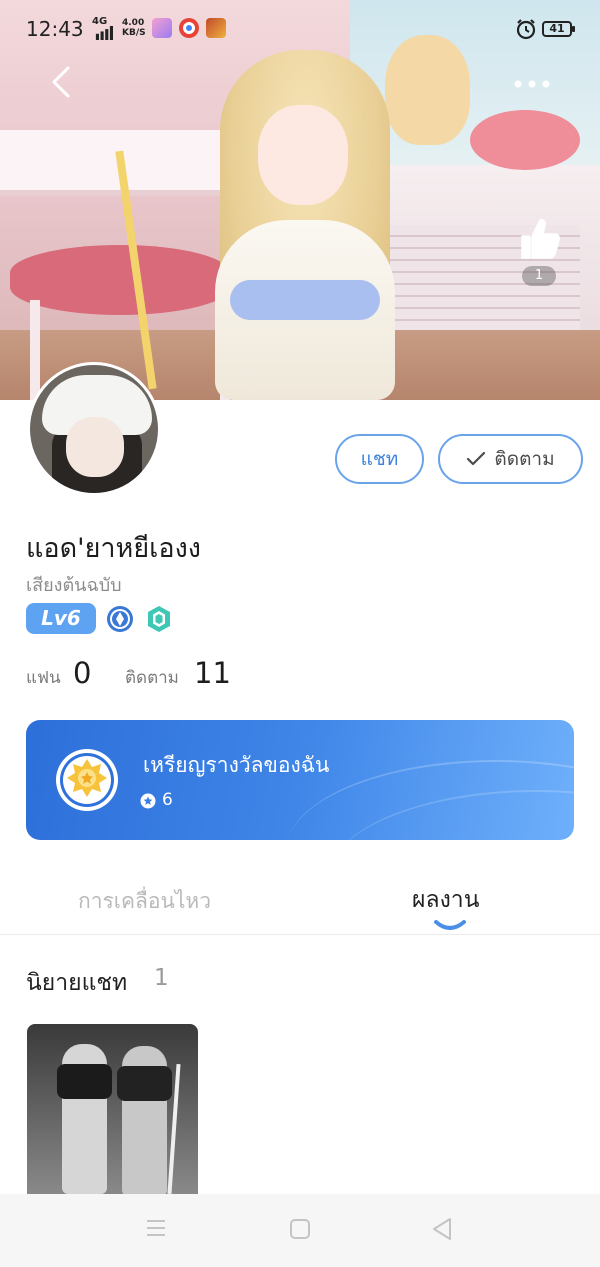 Image resolution: width=600 pixels, height=1267 pixels. Describe the element at coordinates (159, 619) in the screenshot. I see `gem-badge-icon` at that location.